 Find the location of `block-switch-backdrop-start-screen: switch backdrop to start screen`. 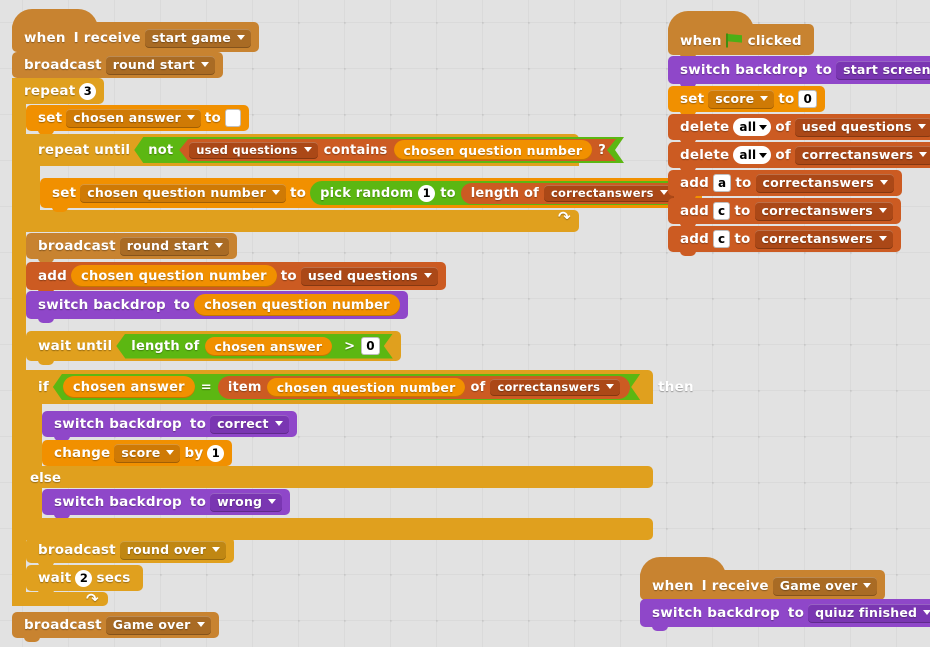

block-switch-backdrop-start-screen: switch backdrop to start screen is located at coordinates (799, 72).